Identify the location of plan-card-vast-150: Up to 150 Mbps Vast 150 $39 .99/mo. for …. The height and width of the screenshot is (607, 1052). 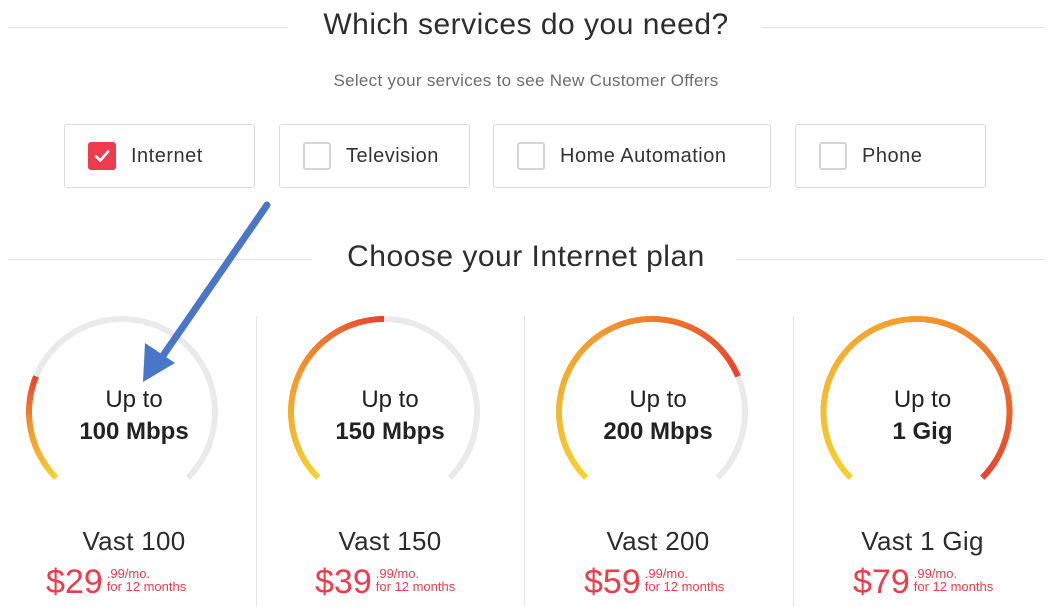
(390, 461).